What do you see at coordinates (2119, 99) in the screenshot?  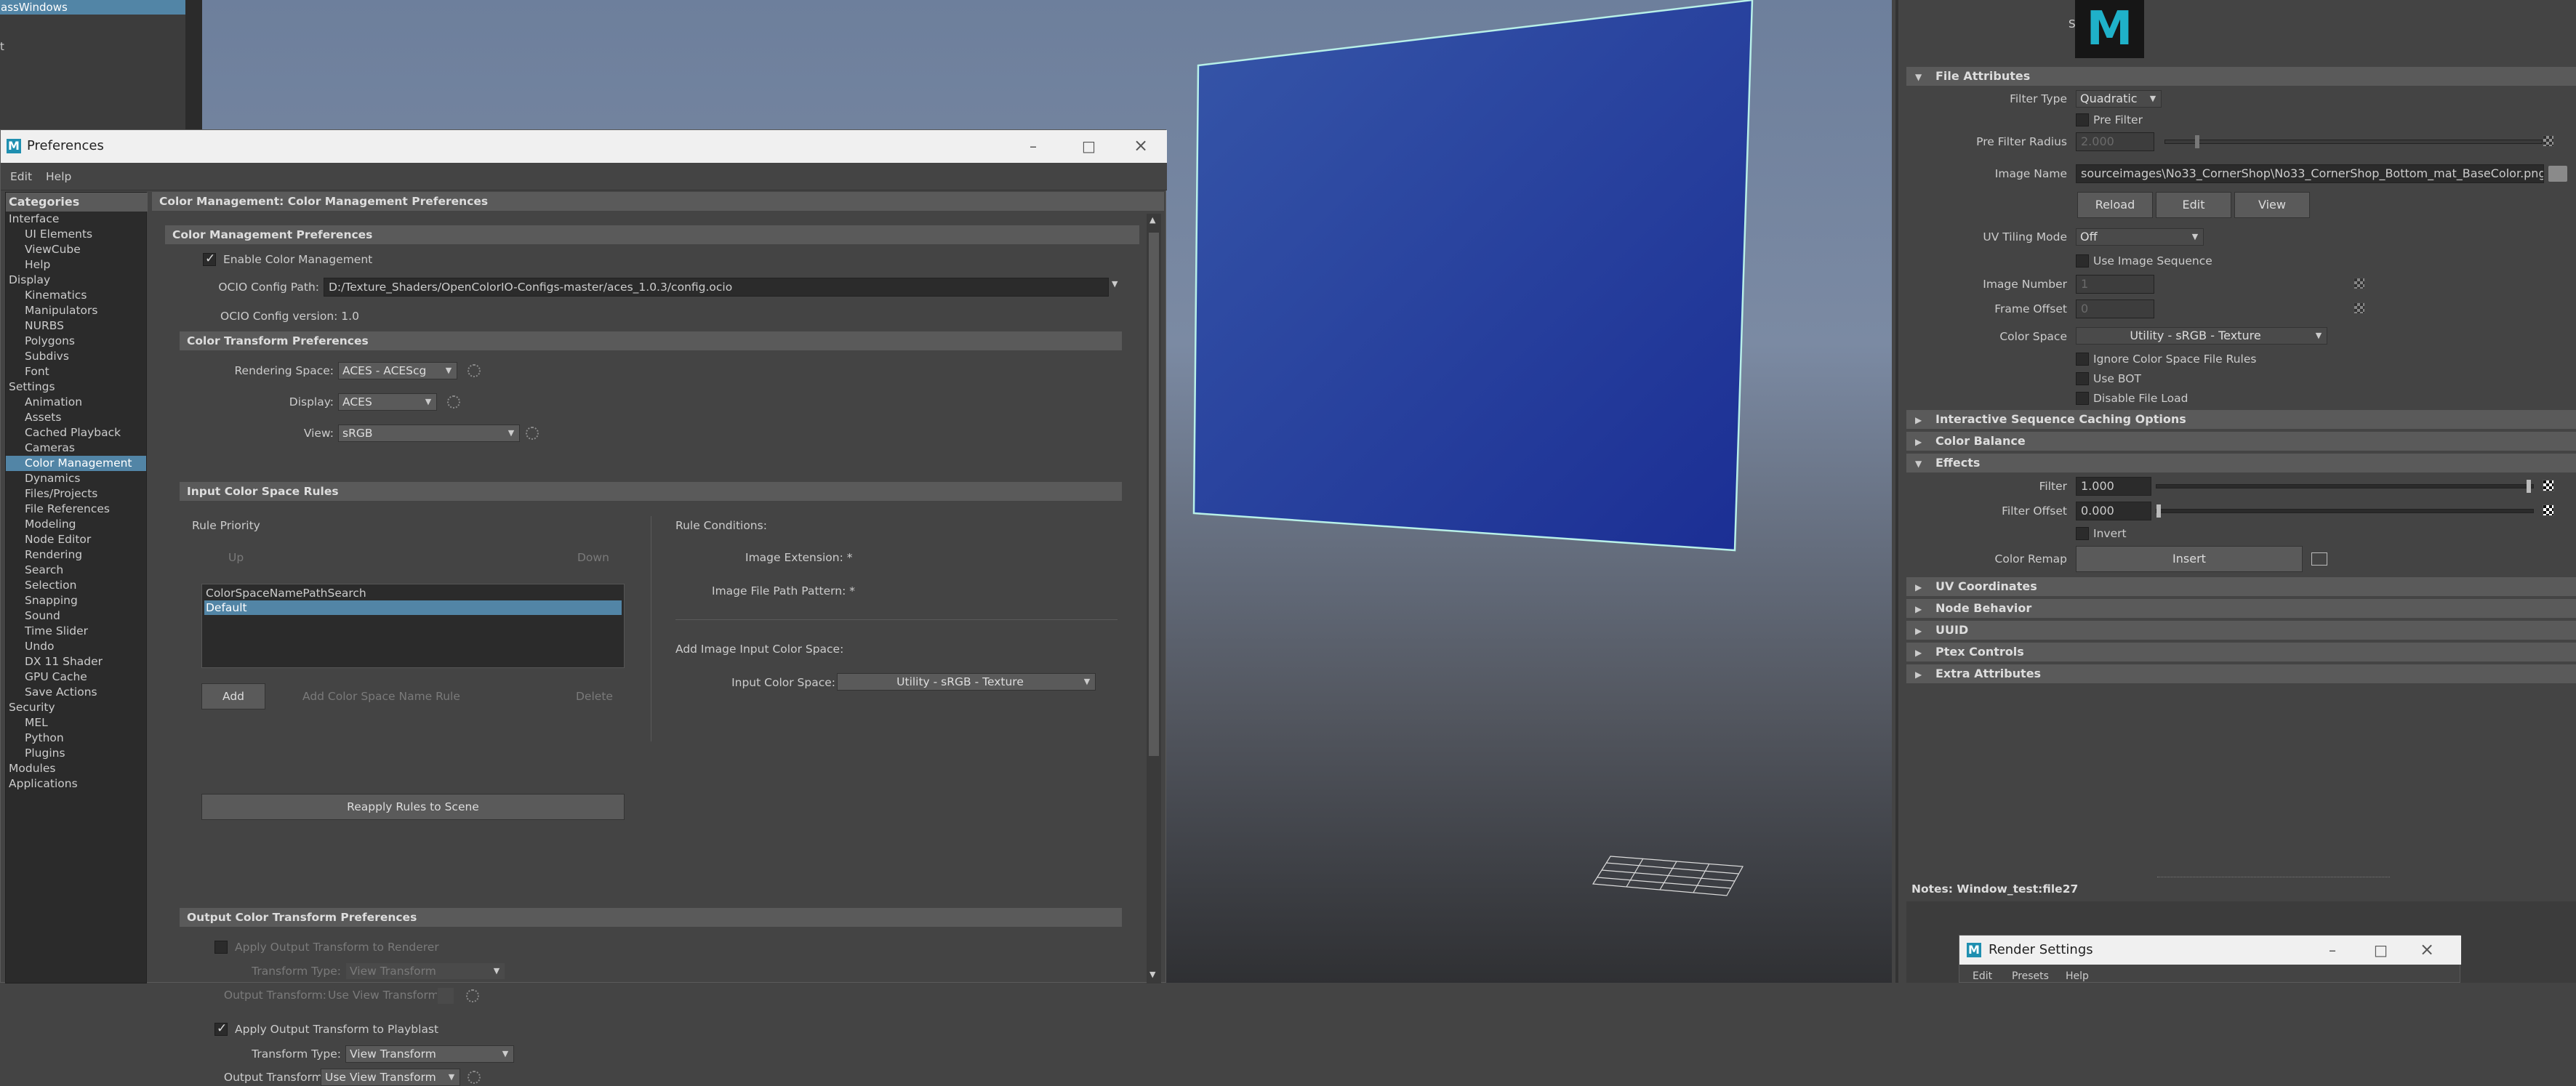 I see `filter-type-dropdown: Quadratic ▼` at bounding box center [2119, 99].